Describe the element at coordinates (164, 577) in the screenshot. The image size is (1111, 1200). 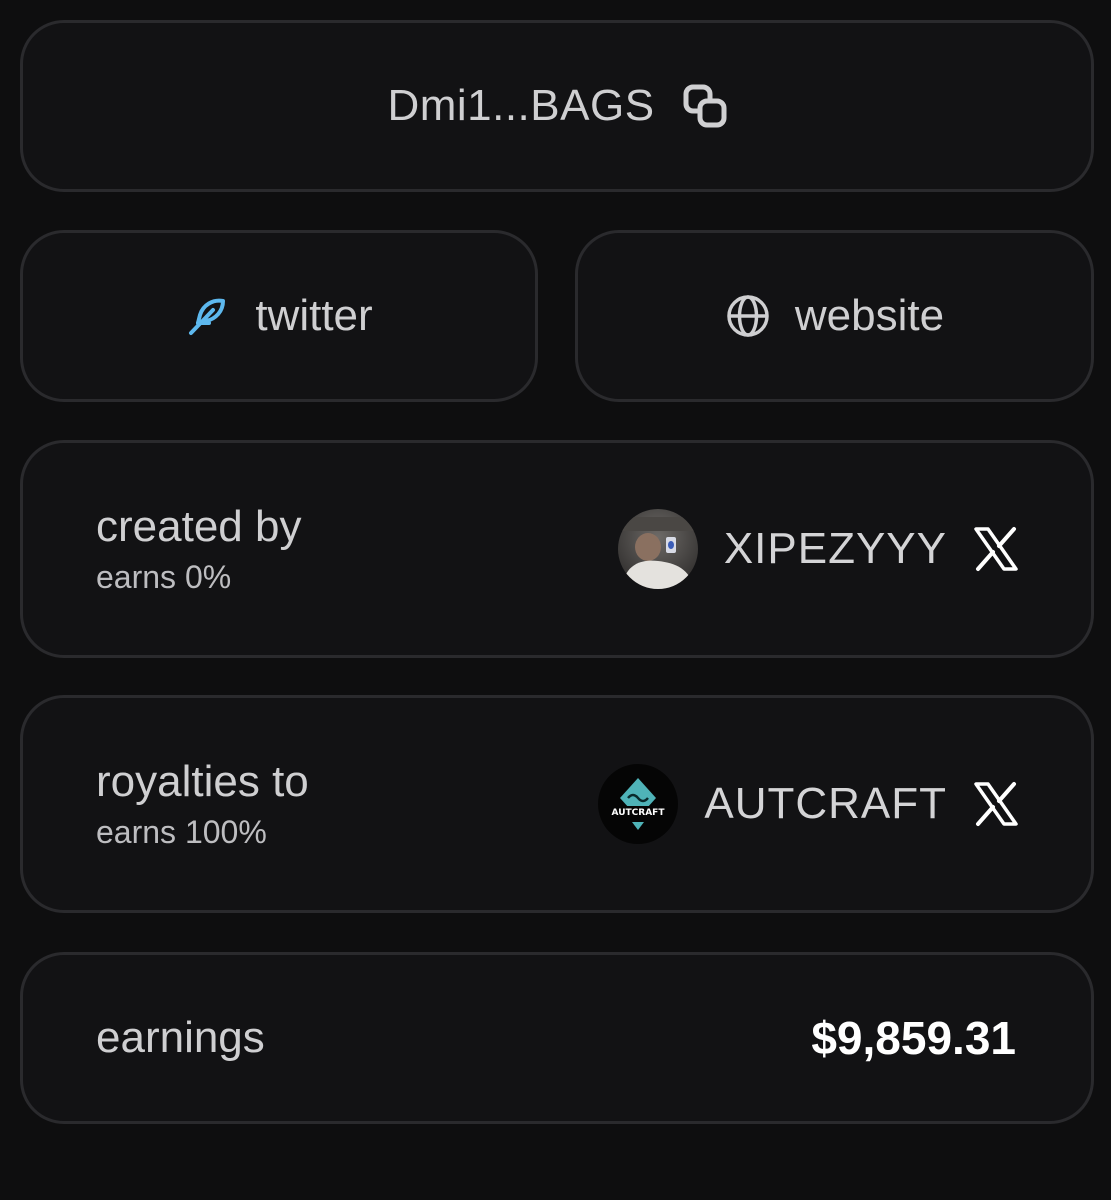
I see `creator-earns: earns 0%` at that location.